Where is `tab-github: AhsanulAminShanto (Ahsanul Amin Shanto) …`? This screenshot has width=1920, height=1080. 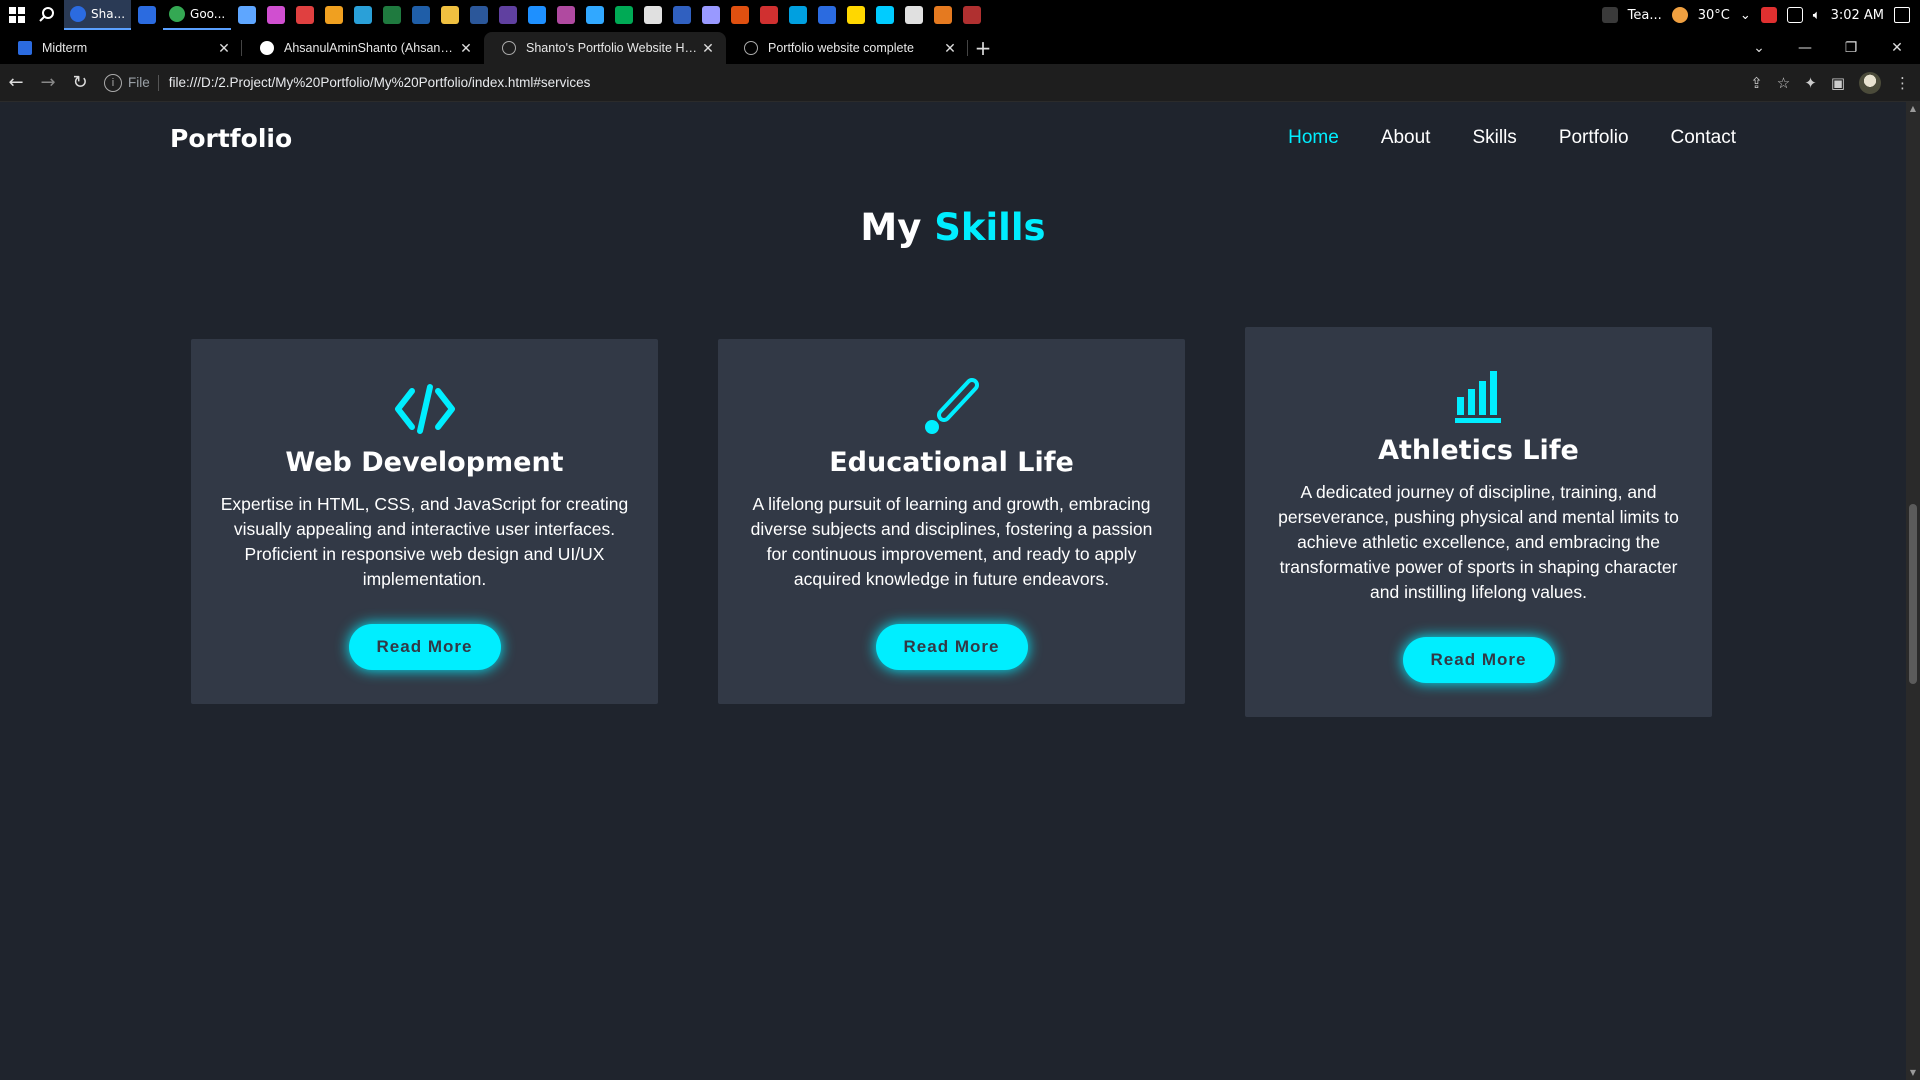
tab-github: AhsanulAminShanto (Ahsanul Amin Shanto) … is located at coordinates (363, 48).